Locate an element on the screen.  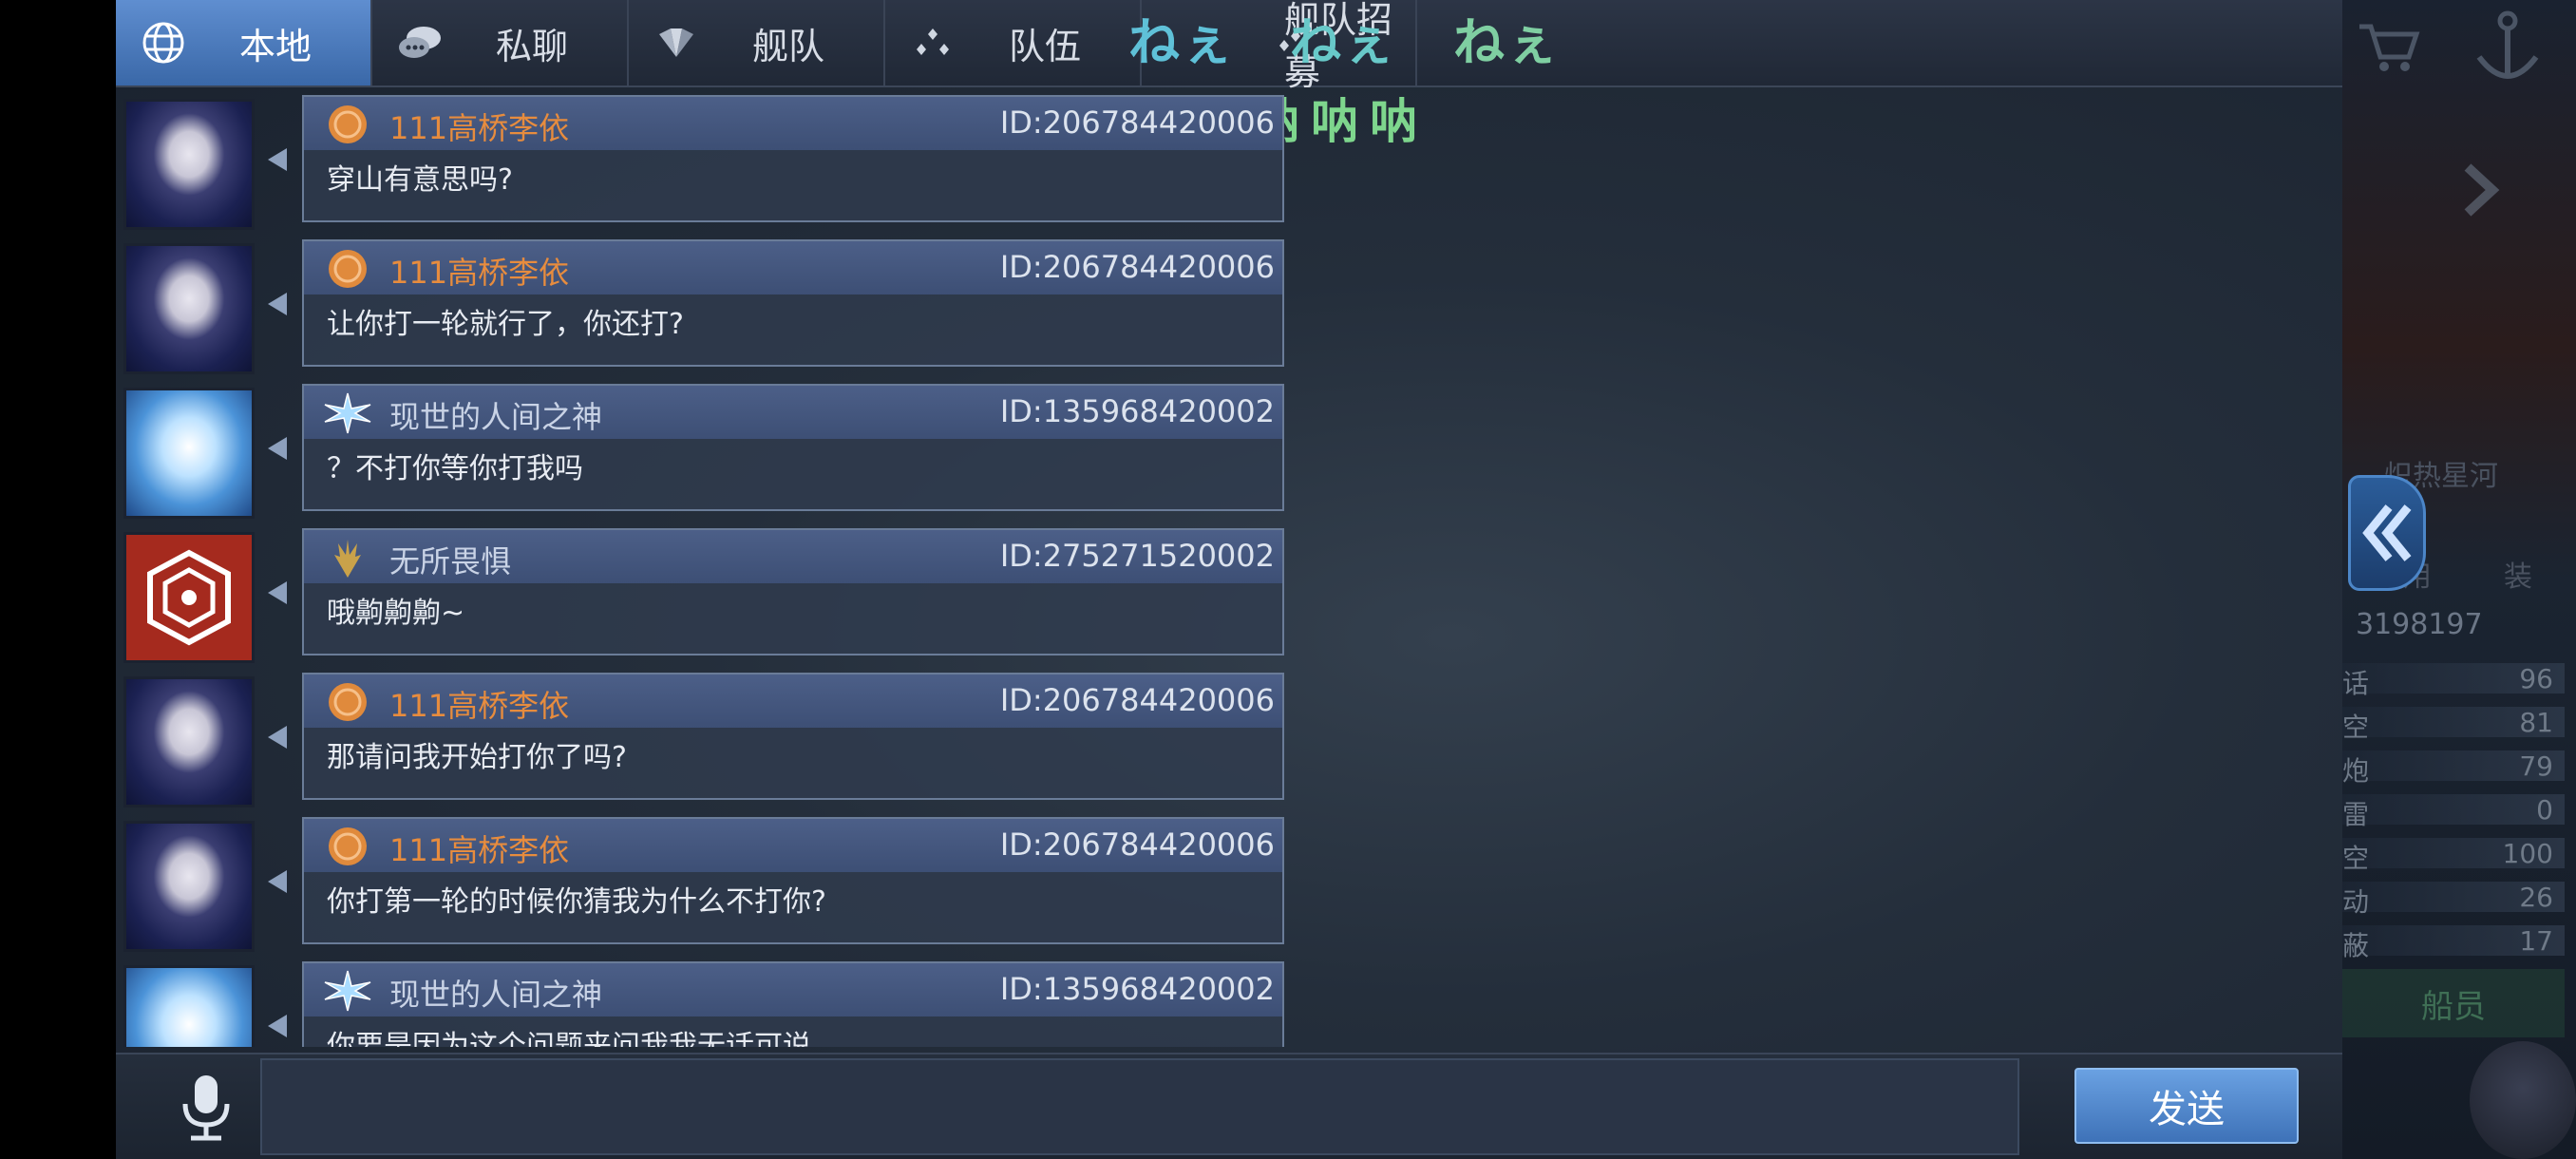
fleet-shield-icon is located at coordinates (676, 42).